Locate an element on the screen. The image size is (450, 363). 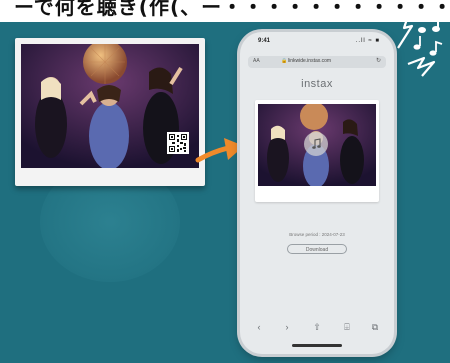
status-icons: ..ll ≈ ■ is located at coordinates (367, 41).